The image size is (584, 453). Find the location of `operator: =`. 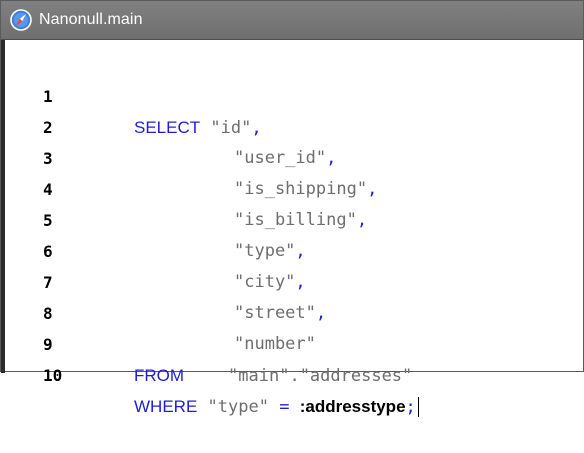

operator: = is located at coordinates (284, 407).